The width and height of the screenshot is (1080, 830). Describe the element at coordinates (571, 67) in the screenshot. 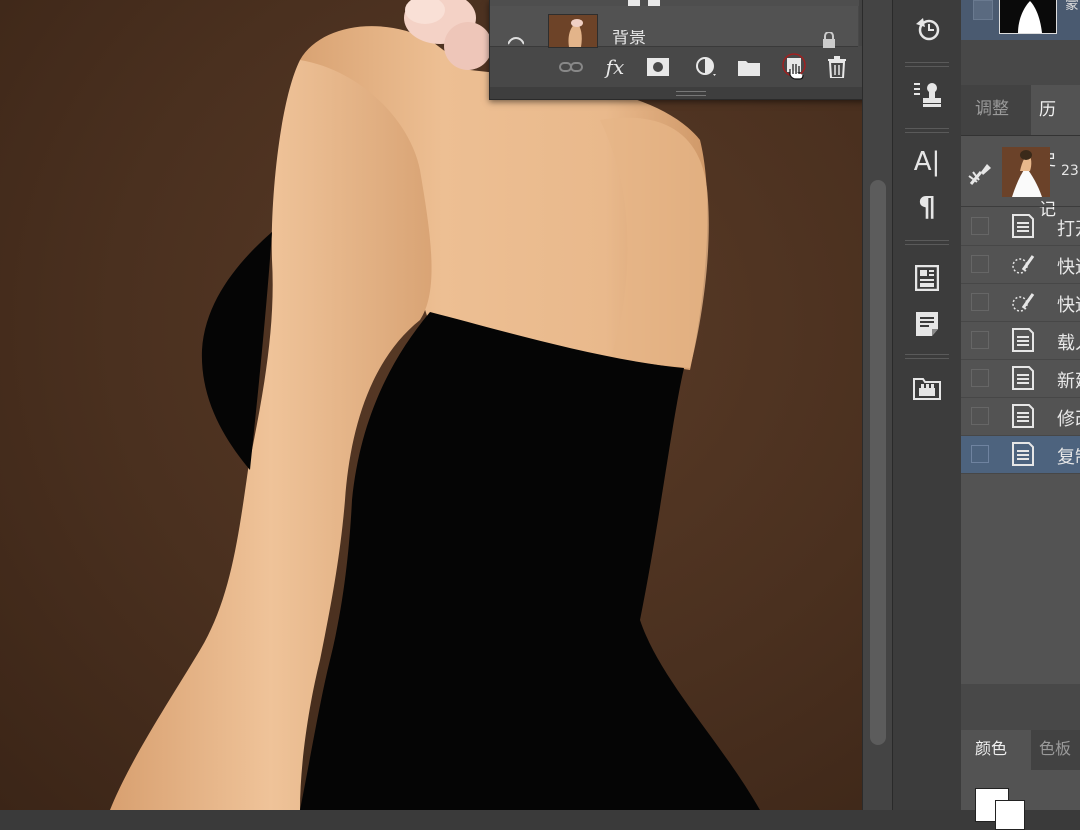

I see `link-icon` at that location.